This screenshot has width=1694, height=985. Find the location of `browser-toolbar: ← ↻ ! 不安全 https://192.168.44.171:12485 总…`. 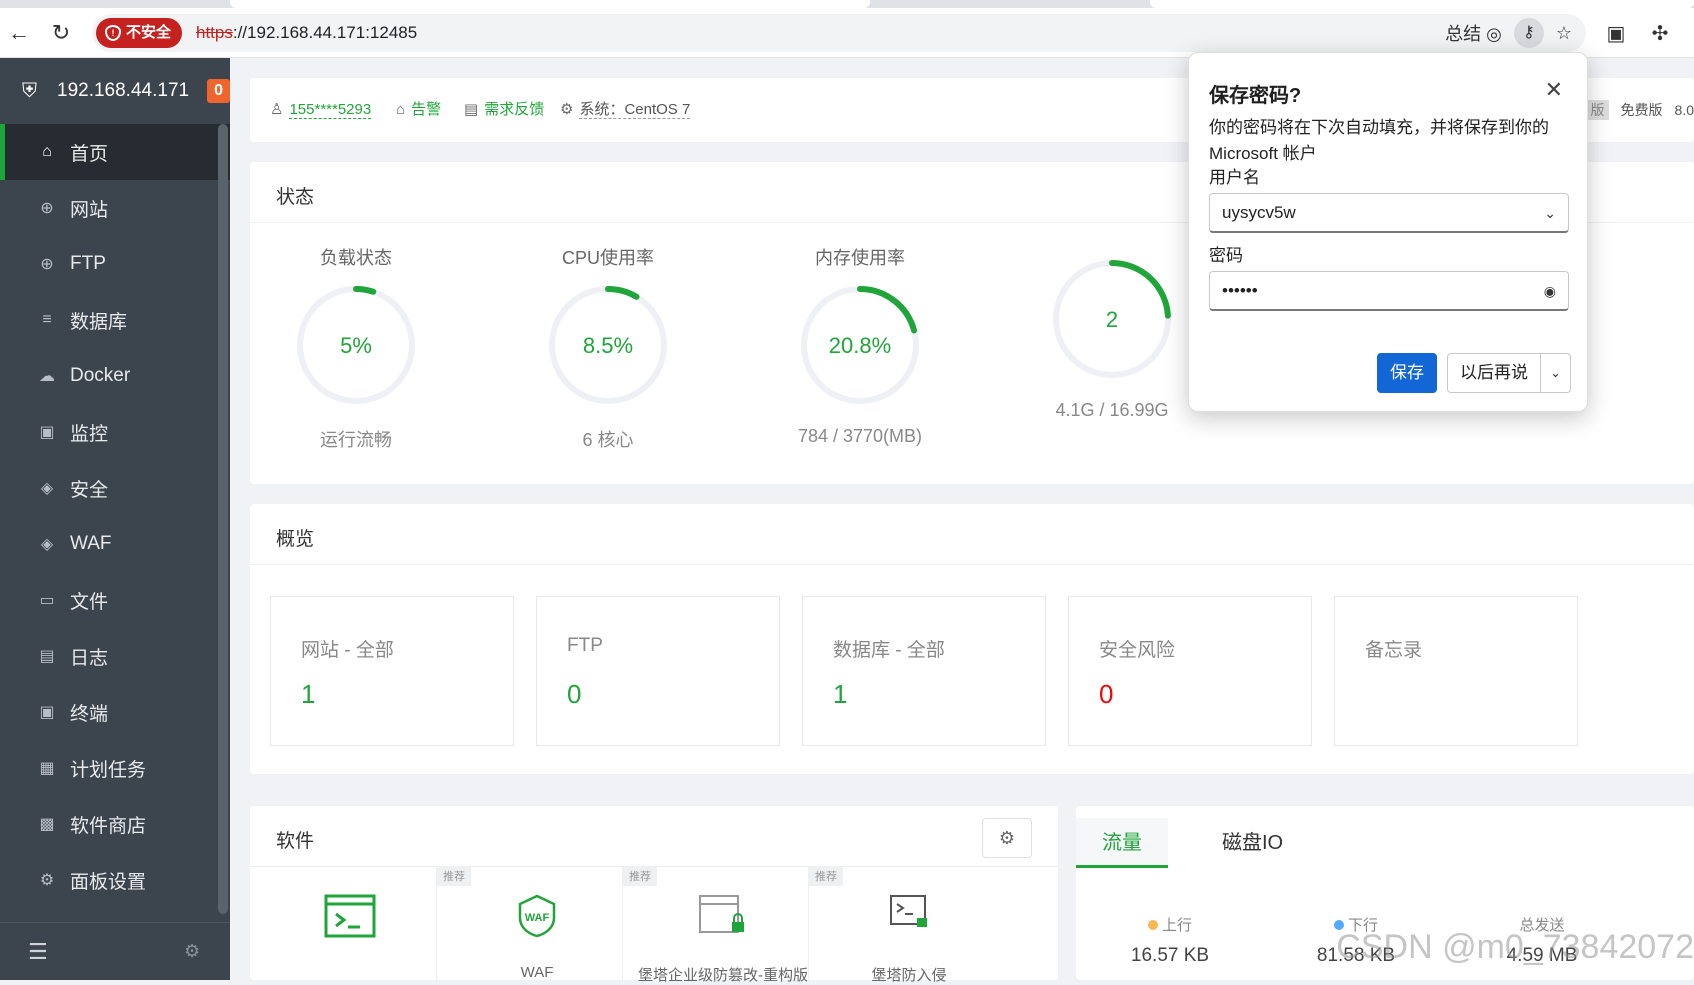

browser-toolbar: ← ↻ ! 不安全 https://192.168.44.171:12485 总… is located at coordinates (847, 33).